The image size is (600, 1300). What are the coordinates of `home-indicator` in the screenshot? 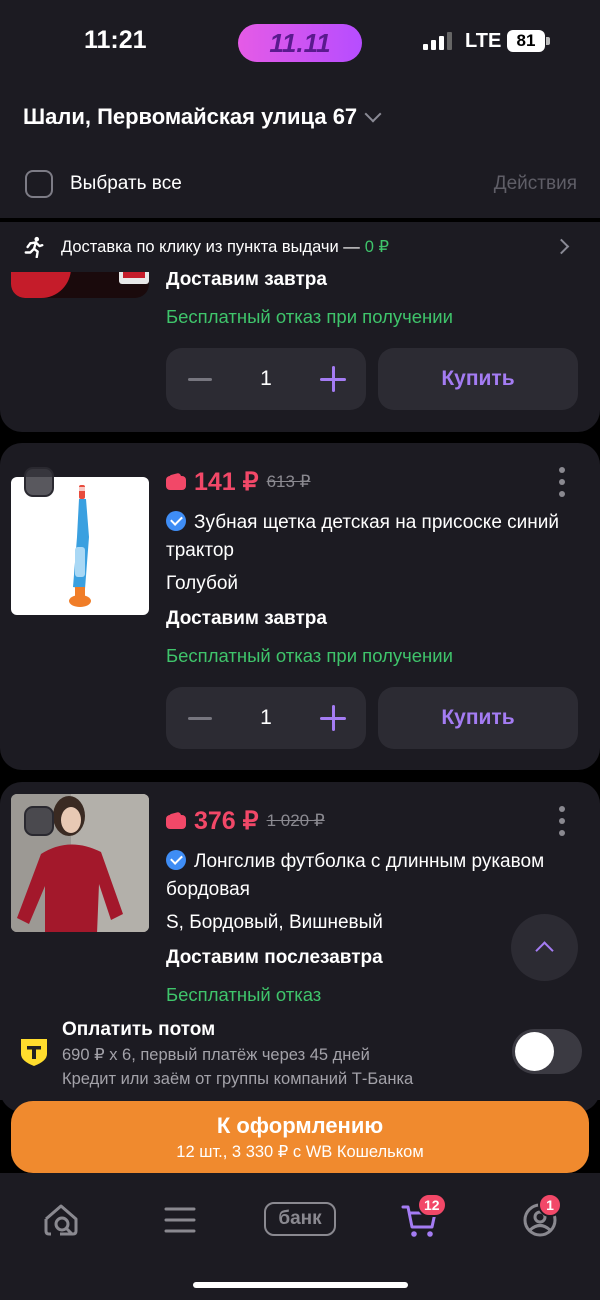 It's located at (300, 1285).